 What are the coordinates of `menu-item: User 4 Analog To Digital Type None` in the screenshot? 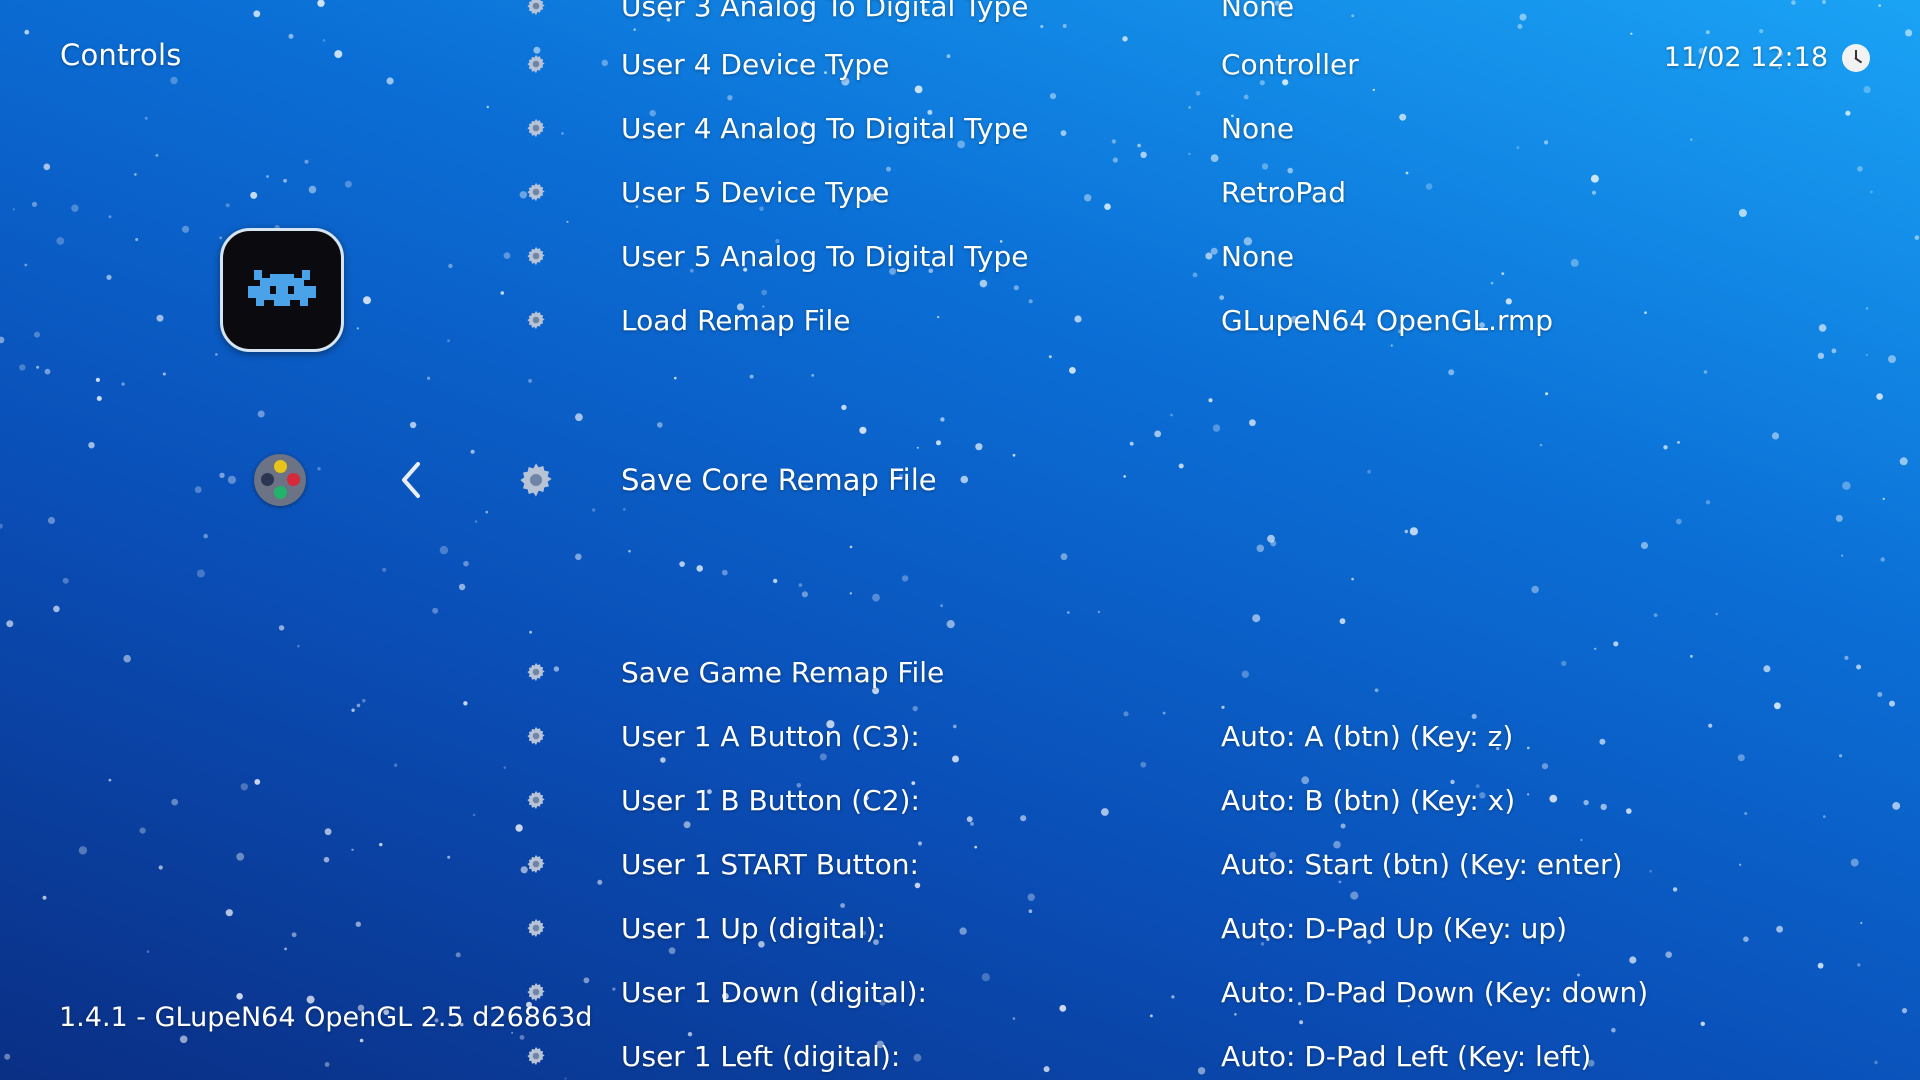 It's located at (1190, 128).